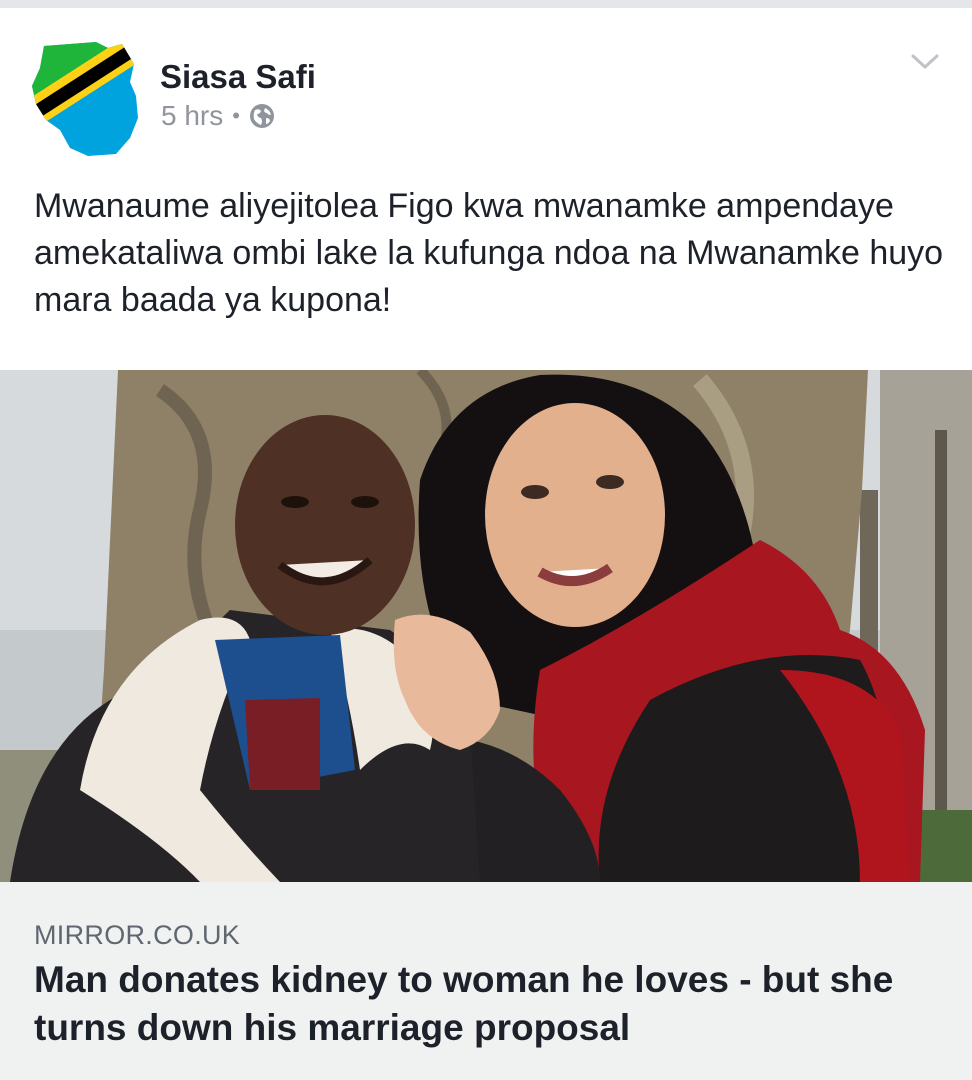  I want to click on globe-icon, so click(261, 116).